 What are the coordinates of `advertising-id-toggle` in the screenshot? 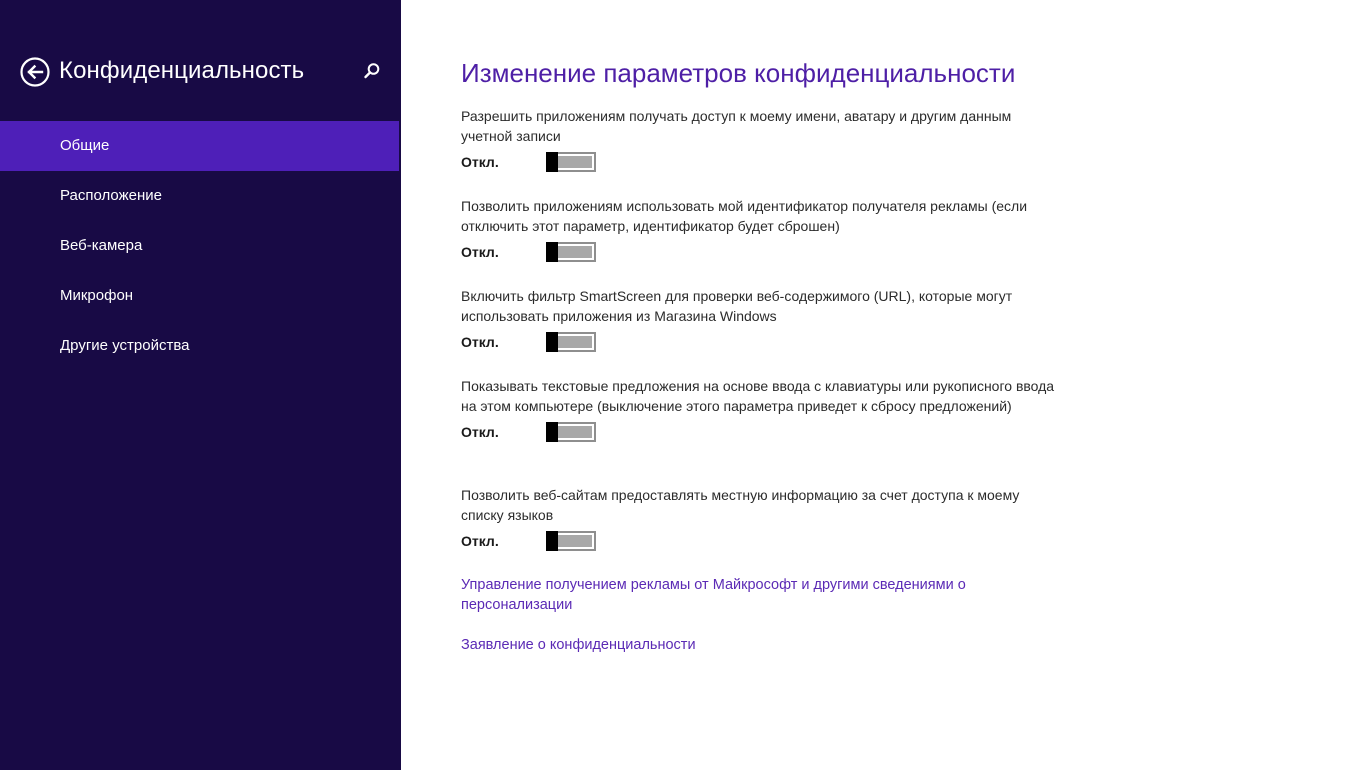 It's located at (571, 252).